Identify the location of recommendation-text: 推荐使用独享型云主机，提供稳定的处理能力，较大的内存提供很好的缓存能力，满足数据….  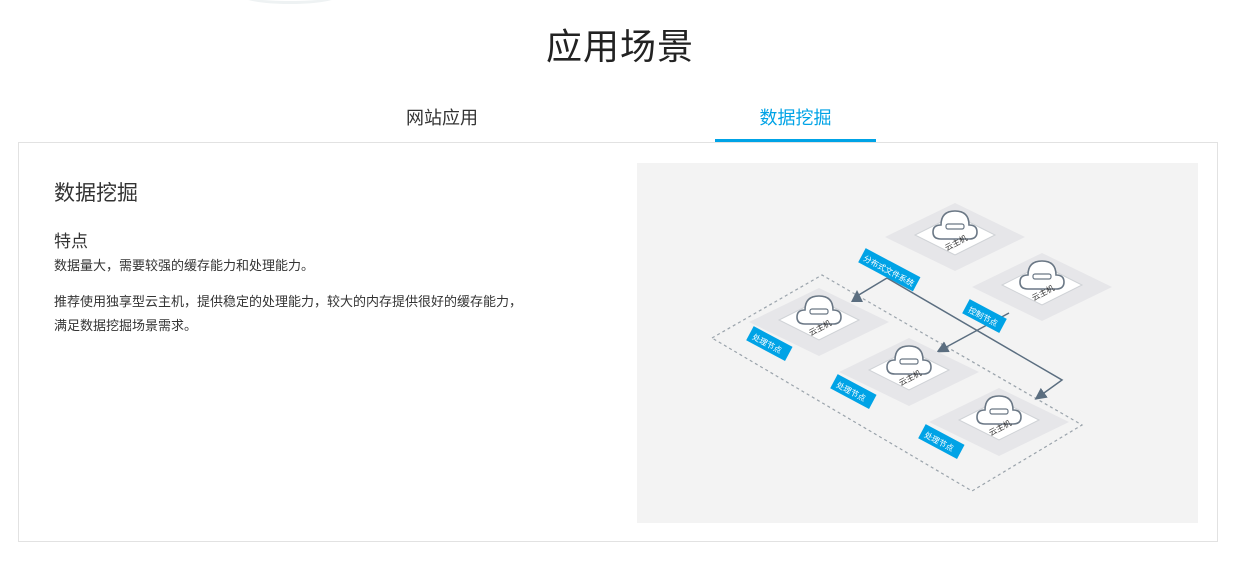
(288, 314).